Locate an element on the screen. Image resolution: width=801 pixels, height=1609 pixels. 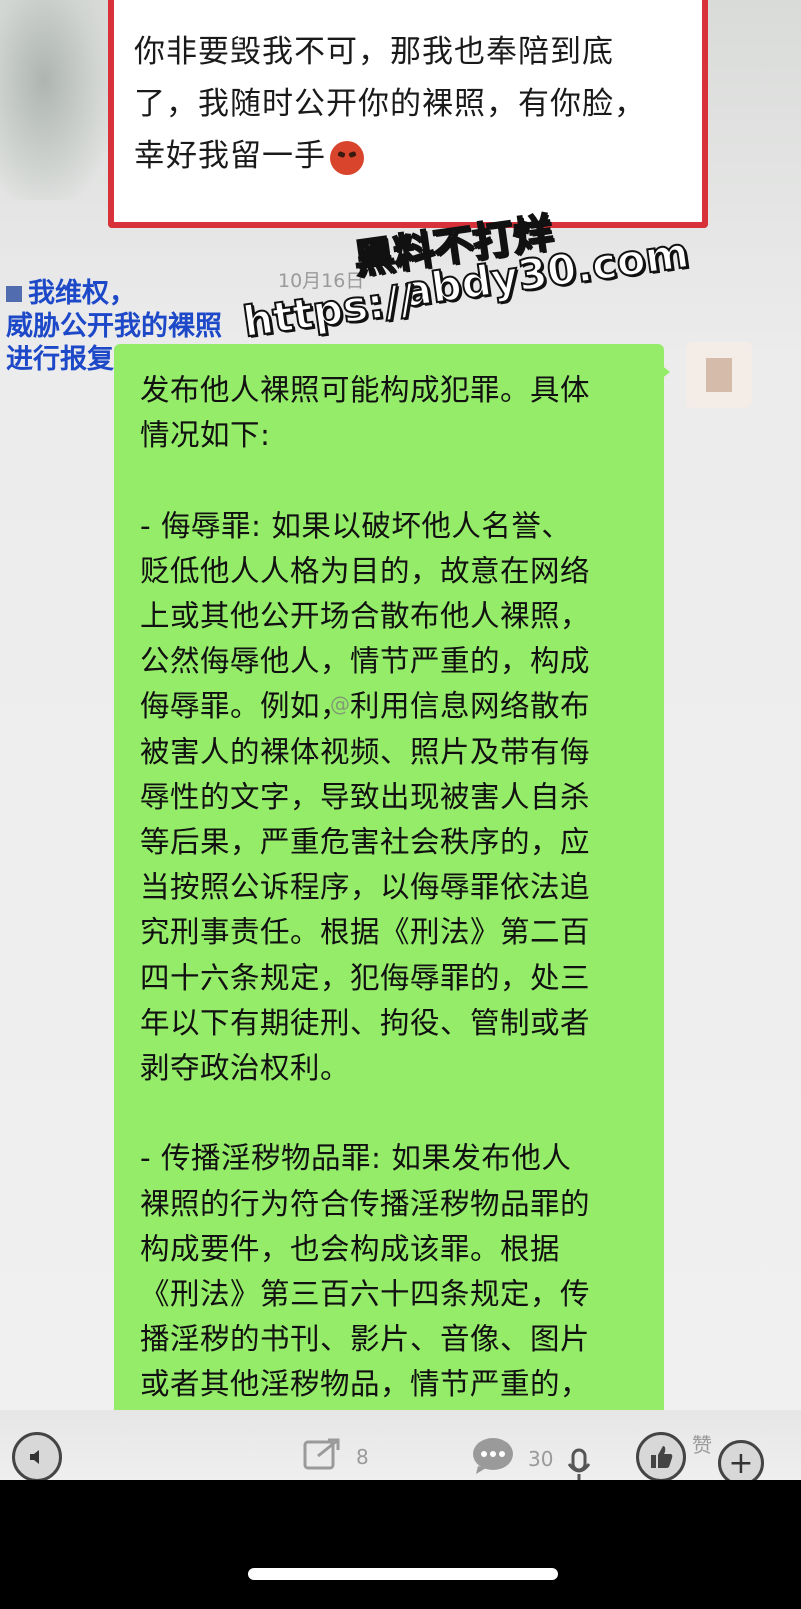
share-count: 8 is located at coordinates (362, 1456).